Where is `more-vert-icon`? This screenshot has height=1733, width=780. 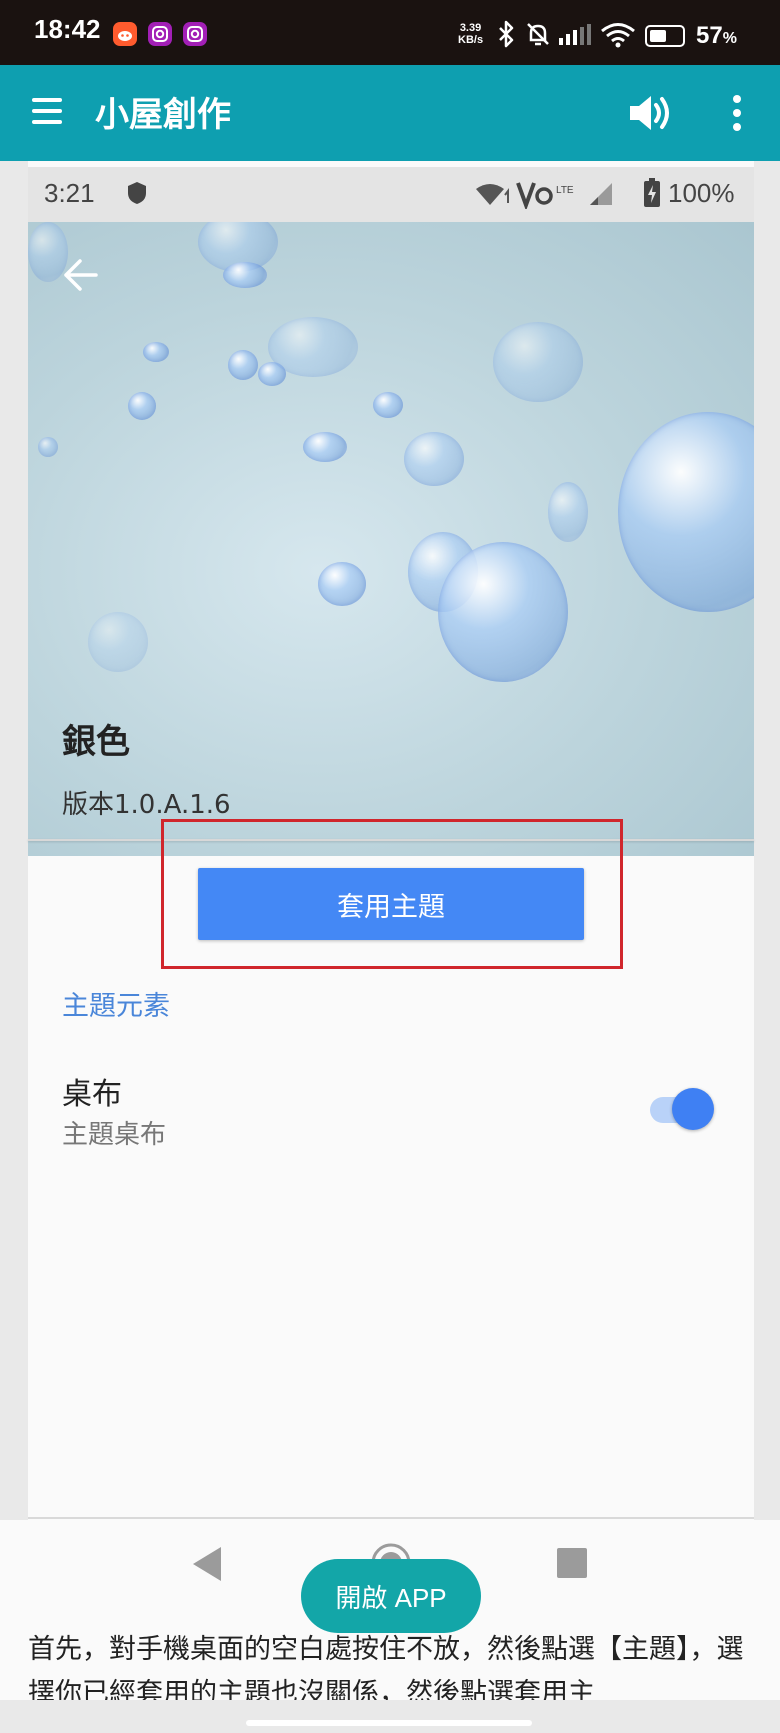
more-vert-icon is located at coordinates (737, 113).